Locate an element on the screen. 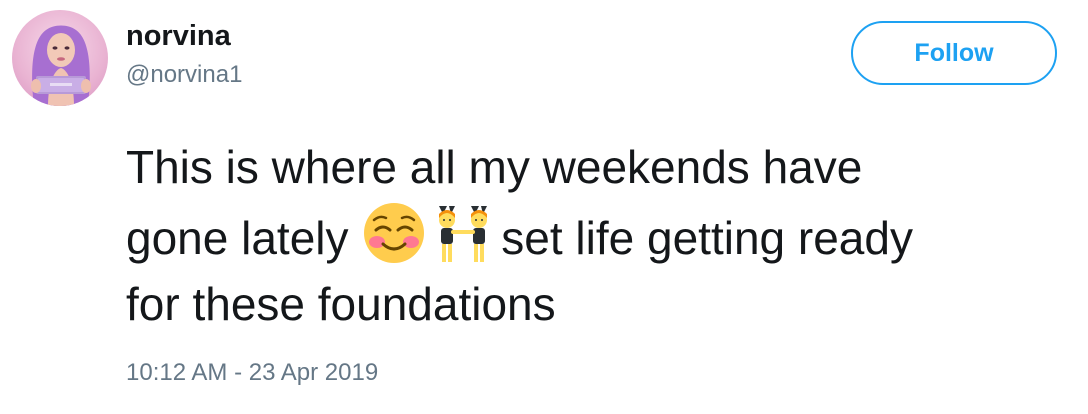  avatar is located at coordinates (60, 58).